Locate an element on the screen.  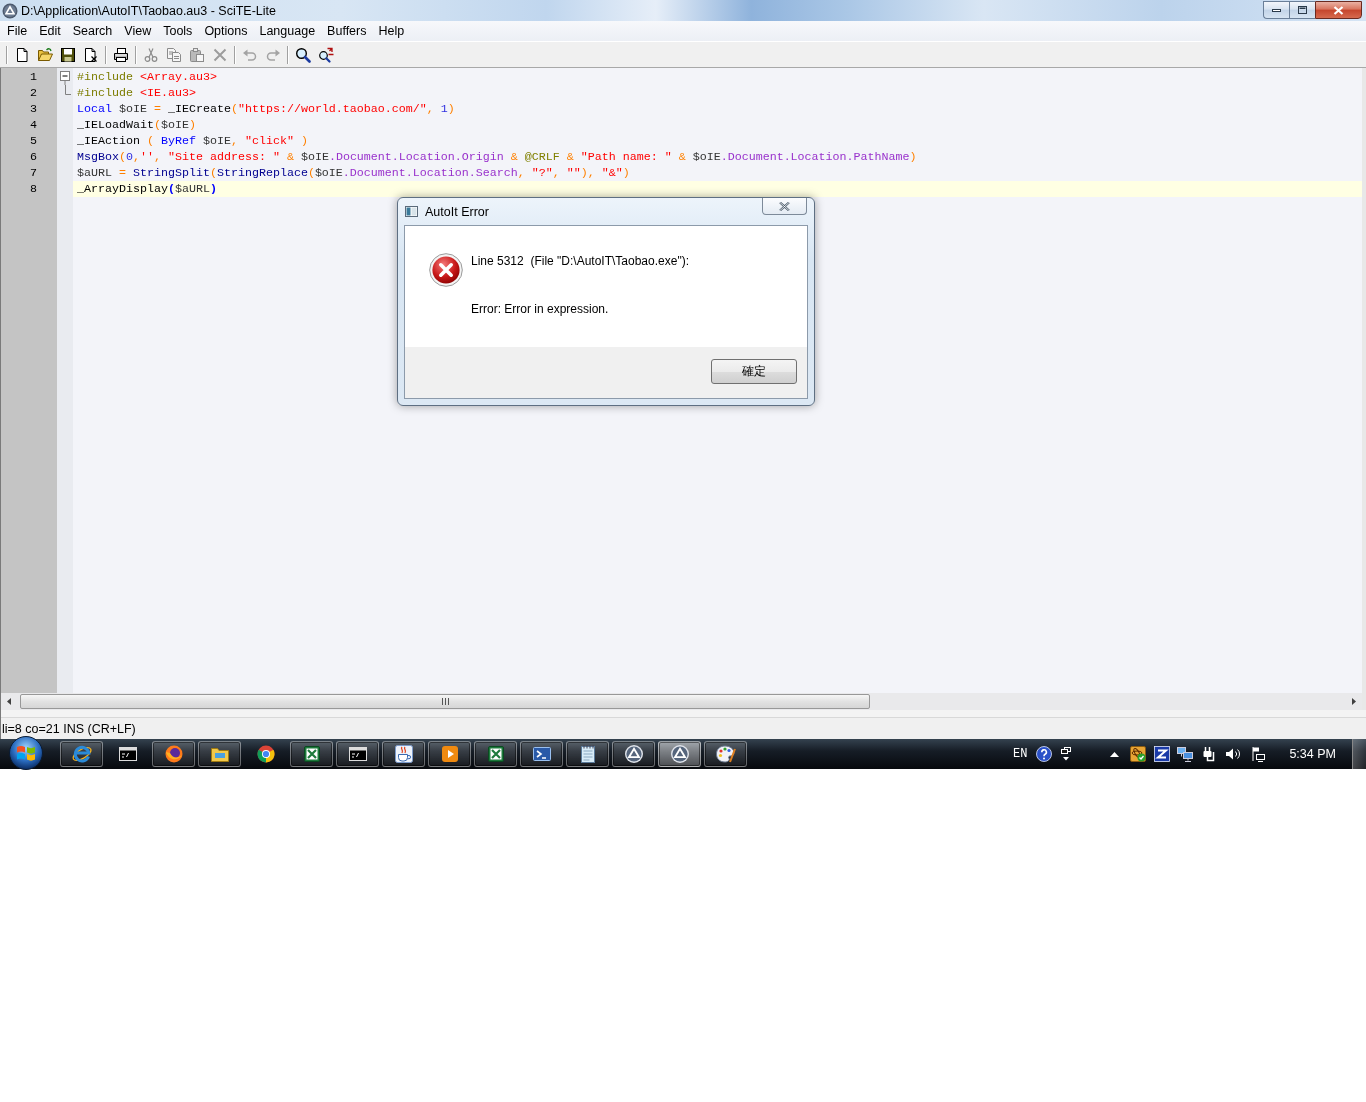
menu-item: Options is located at coordinates (226, 31).